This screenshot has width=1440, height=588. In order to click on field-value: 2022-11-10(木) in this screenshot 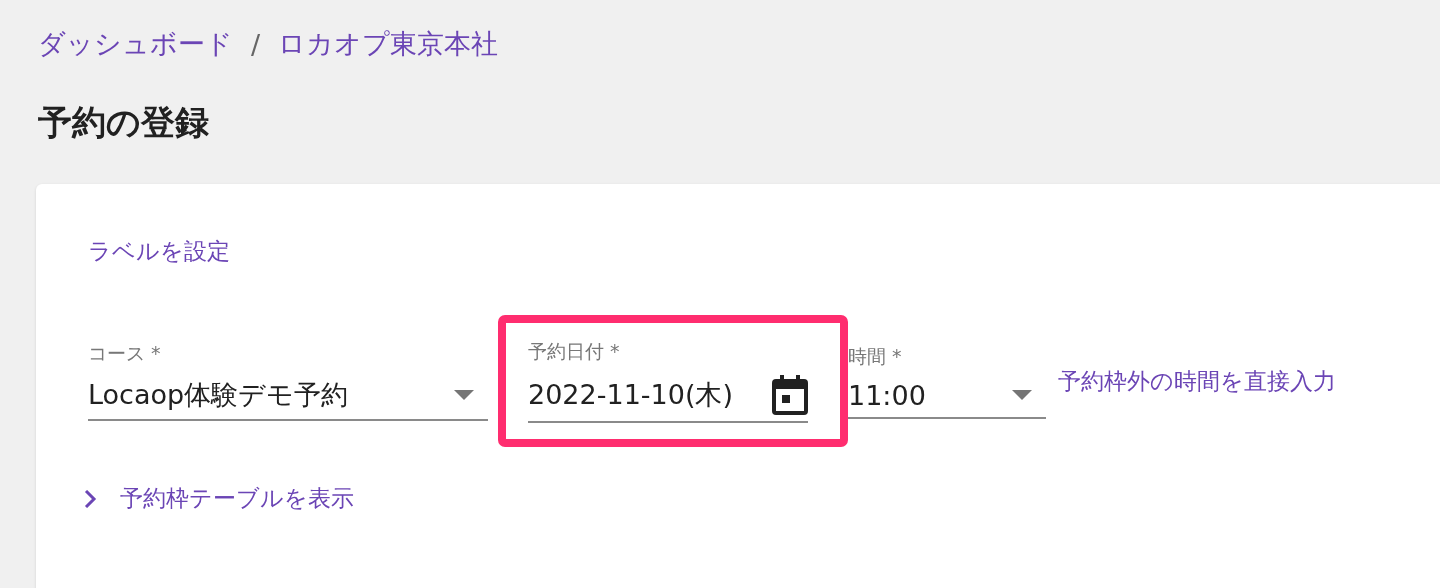, I will do `click(630, 395)`.